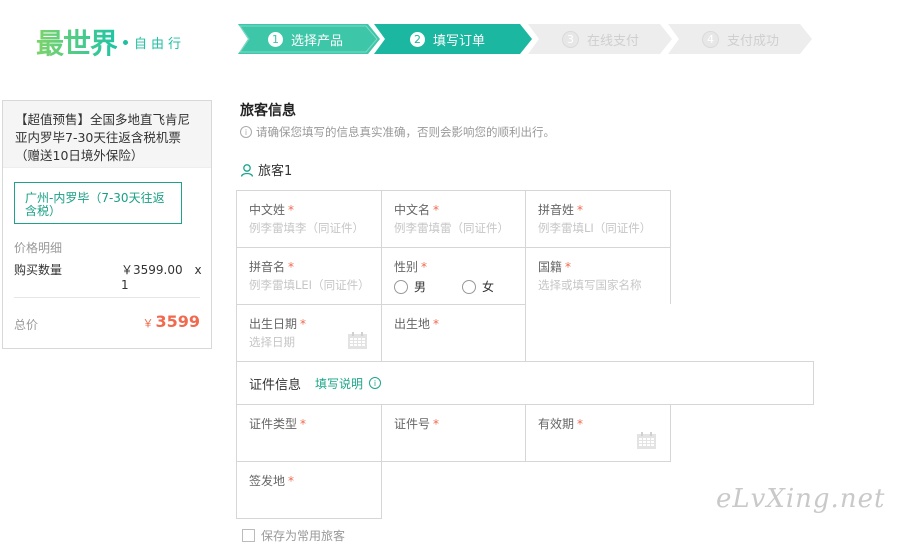 The height and width of the screenshot is (544, 919). Describe the element at coordinates (309, 490) in the screenshot. I see `field-issue-place: 签发地 *` at that location.